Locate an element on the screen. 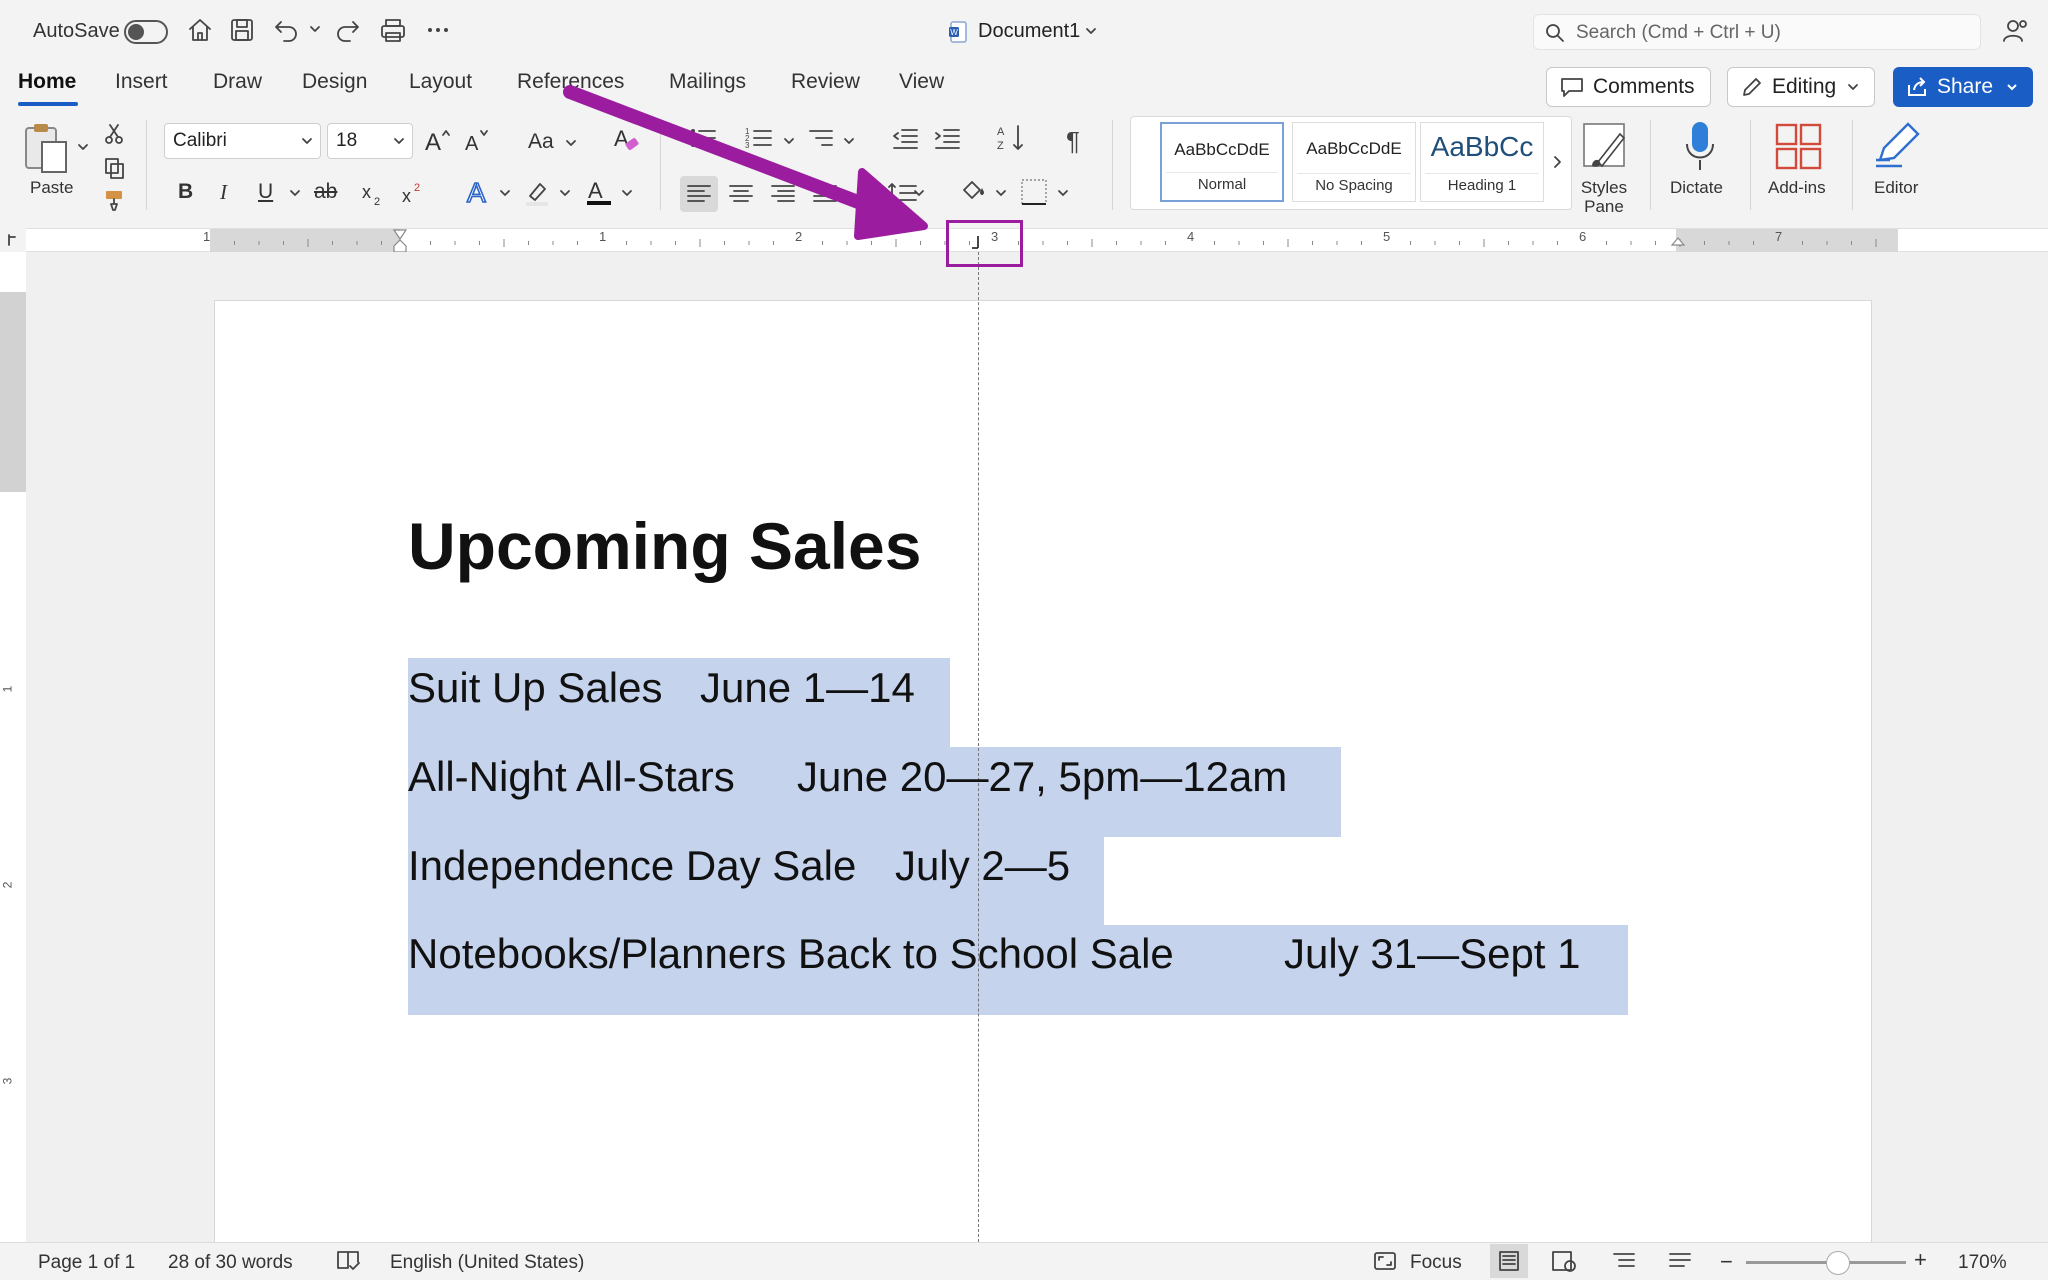 The image size is (2048, 1280). zoom-out-icon: − is located at coordinates (1726, 1262).